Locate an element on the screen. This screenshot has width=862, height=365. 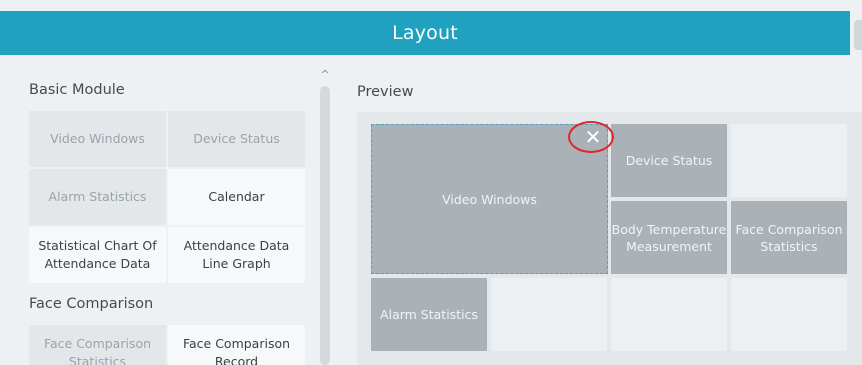
dialog-title-bar: Layout is located at coordinates (425, 33).